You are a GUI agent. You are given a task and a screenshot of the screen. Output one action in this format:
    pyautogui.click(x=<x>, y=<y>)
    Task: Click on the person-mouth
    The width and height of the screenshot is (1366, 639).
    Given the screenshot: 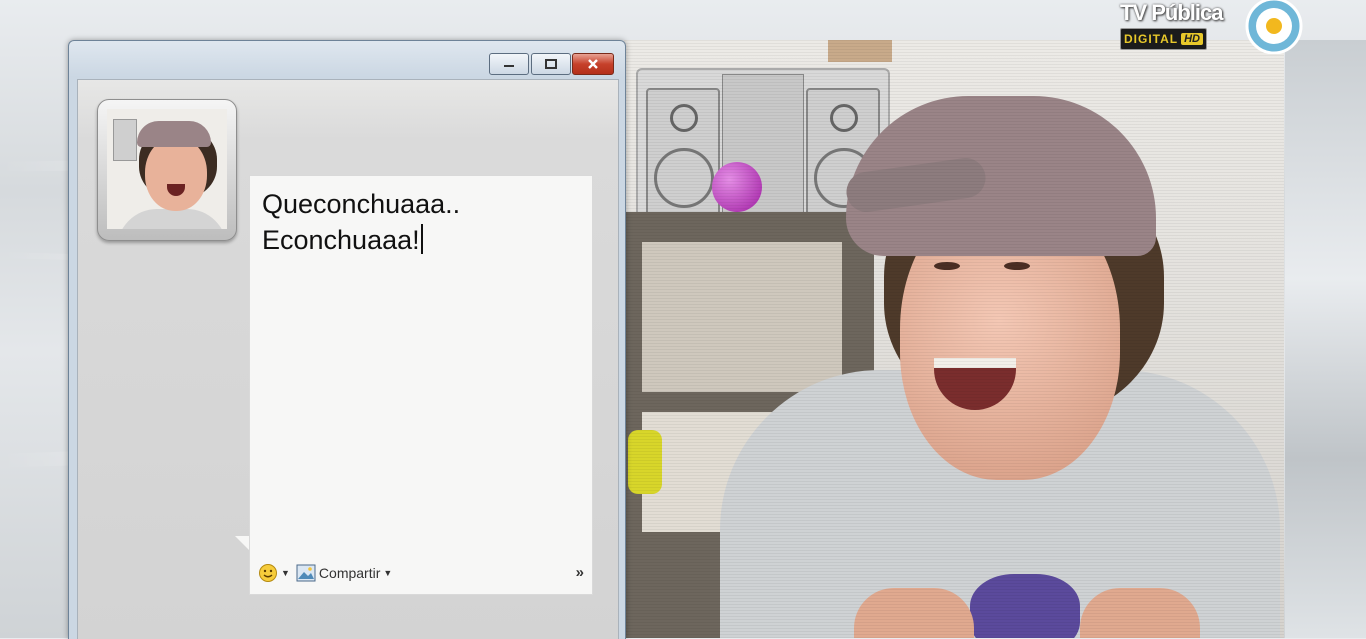 What is the action you would take?
    pyautogui.click(x=975, y=384)
    